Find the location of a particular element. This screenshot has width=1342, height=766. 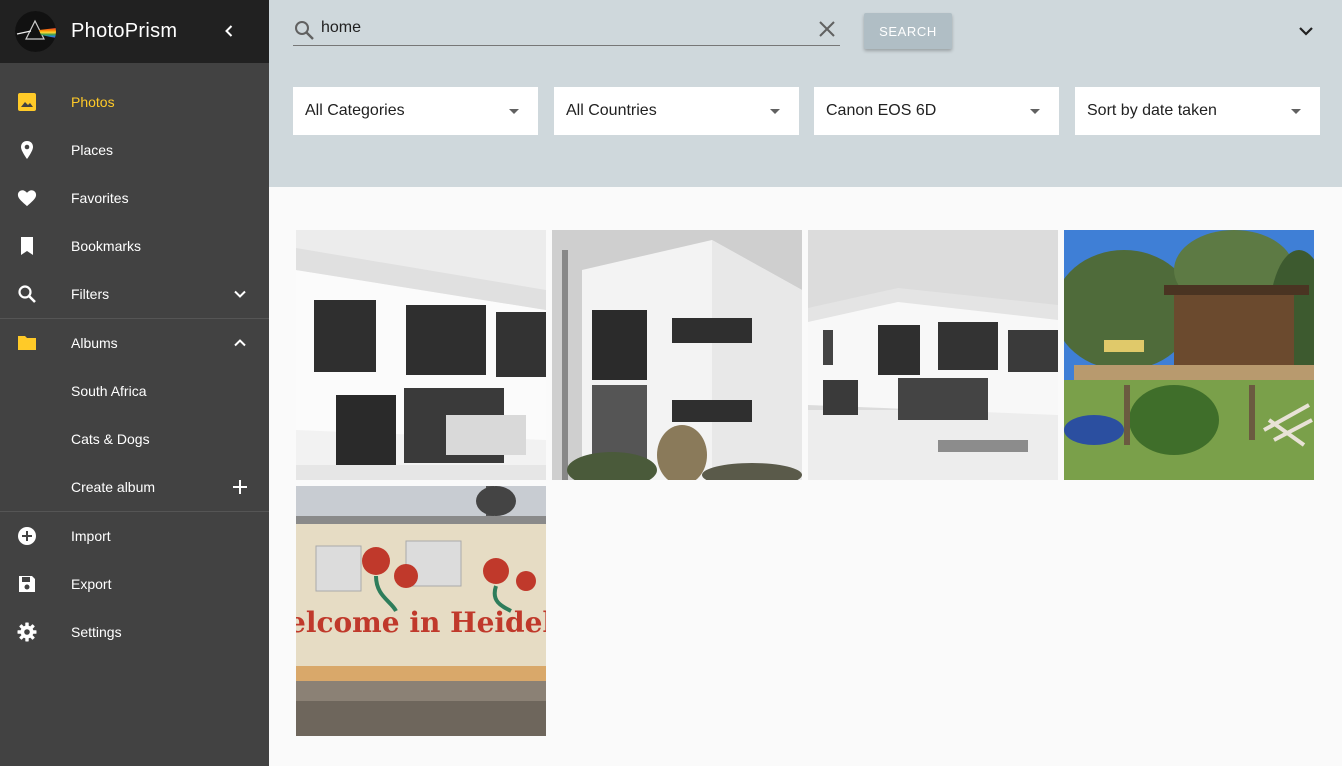

folder-icon is located at coordinates (27, 343).